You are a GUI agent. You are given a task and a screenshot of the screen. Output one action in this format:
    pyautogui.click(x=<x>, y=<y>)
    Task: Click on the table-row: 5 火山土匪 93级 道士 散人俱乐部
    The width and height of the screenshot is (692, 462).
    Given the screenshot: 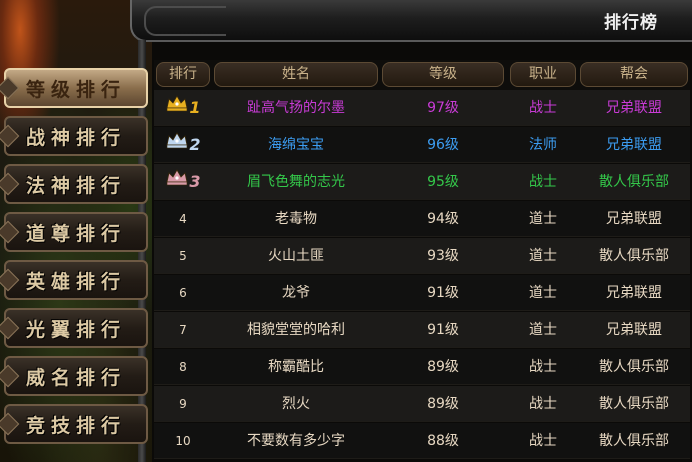 What is the action you would take?
    pyautogui.click(x=422, y=256)
    